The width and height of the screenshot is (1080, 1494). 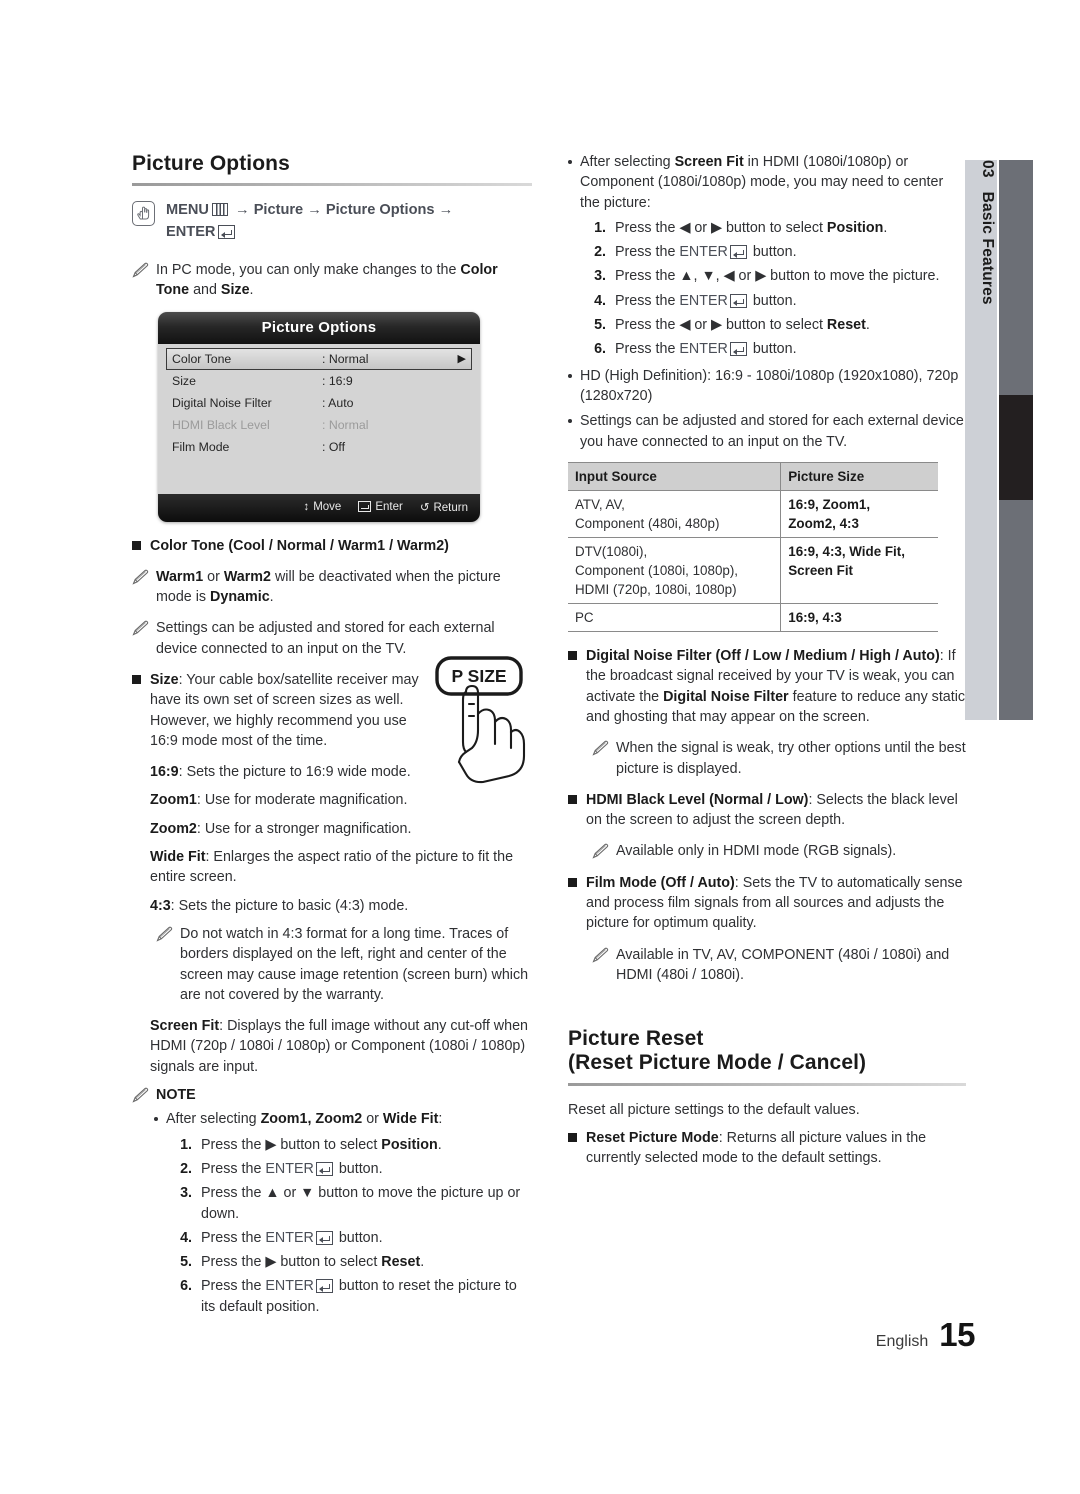 I want to click on nb-t3: :, so click(x=440, y=1119).